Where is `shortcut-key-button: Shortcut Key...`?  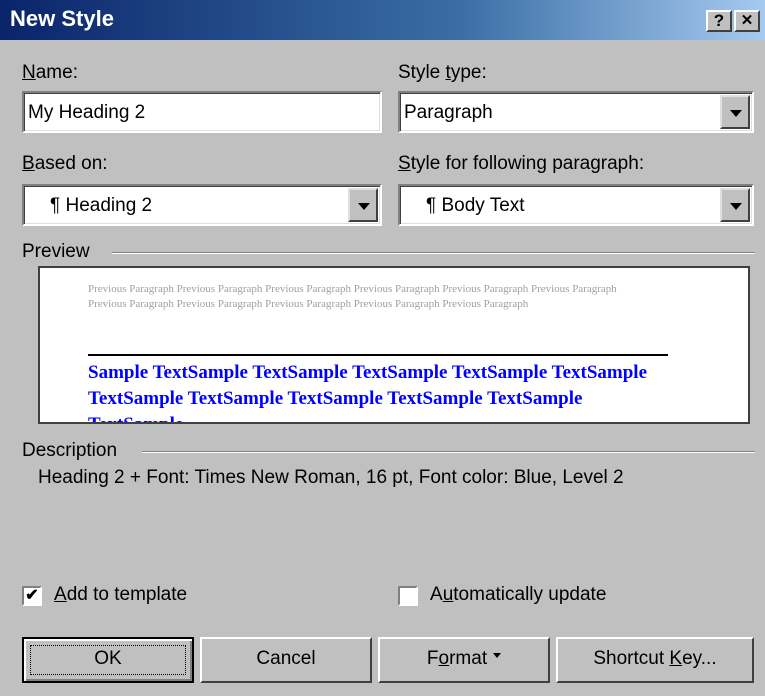 shortcut-key-button: Shortcut Key... is located at coordinates (655, 660).